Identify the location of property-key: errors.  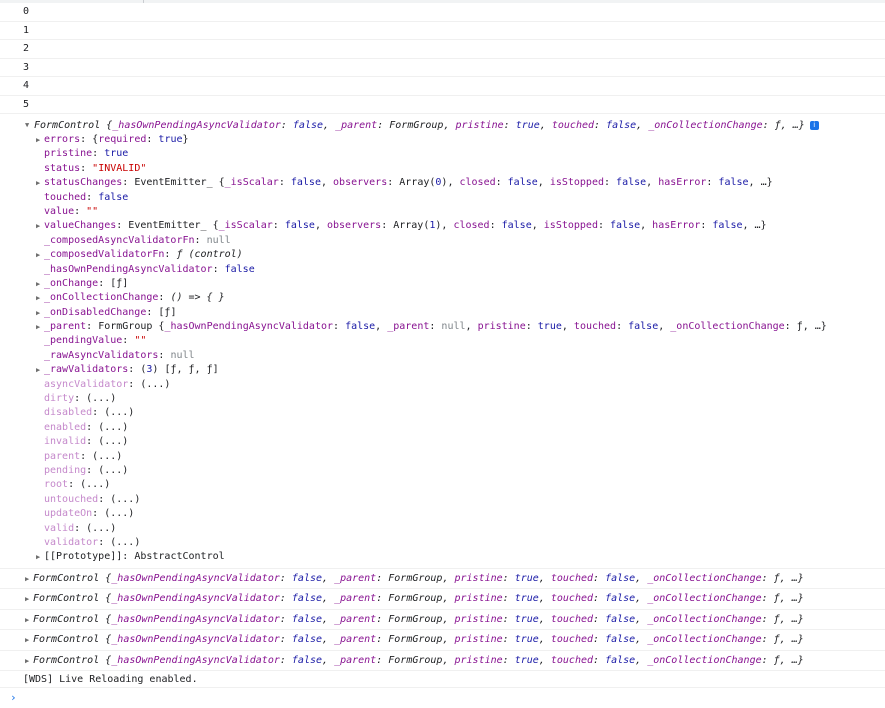
(62, 139).